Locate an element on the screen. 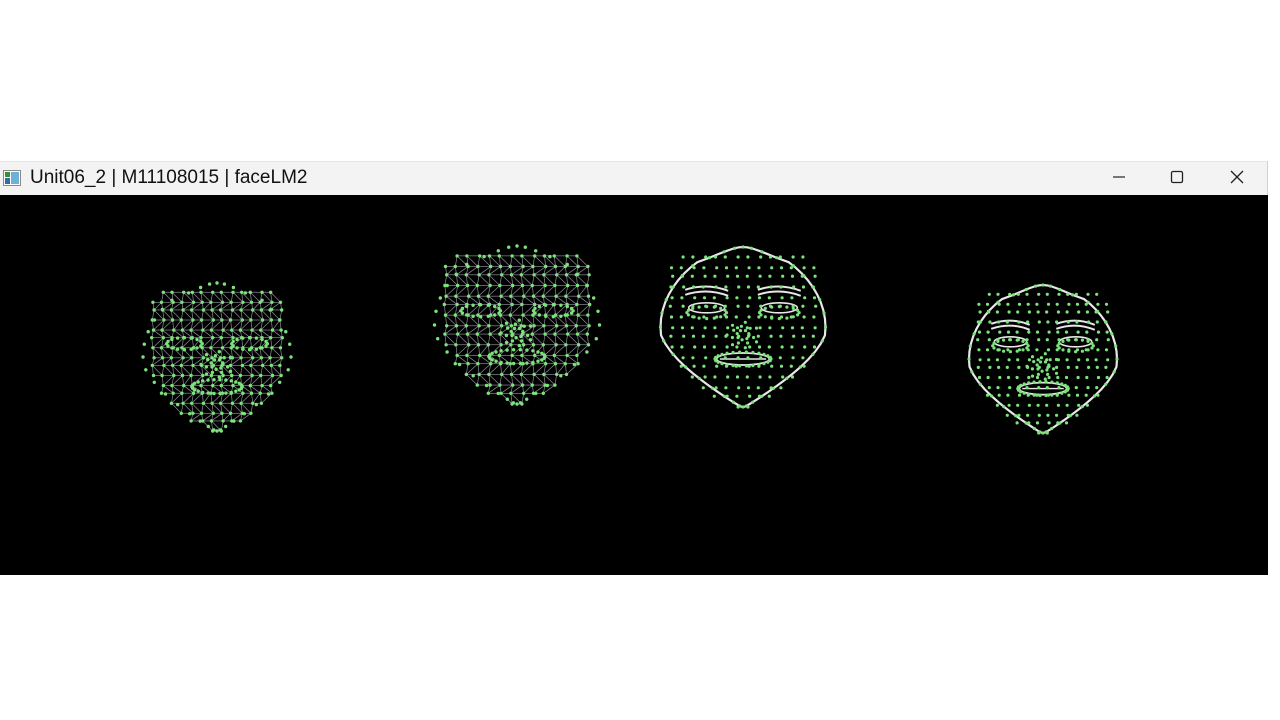 The image size is (1280, 720). landmark-points is located at coordinates (743, 327).